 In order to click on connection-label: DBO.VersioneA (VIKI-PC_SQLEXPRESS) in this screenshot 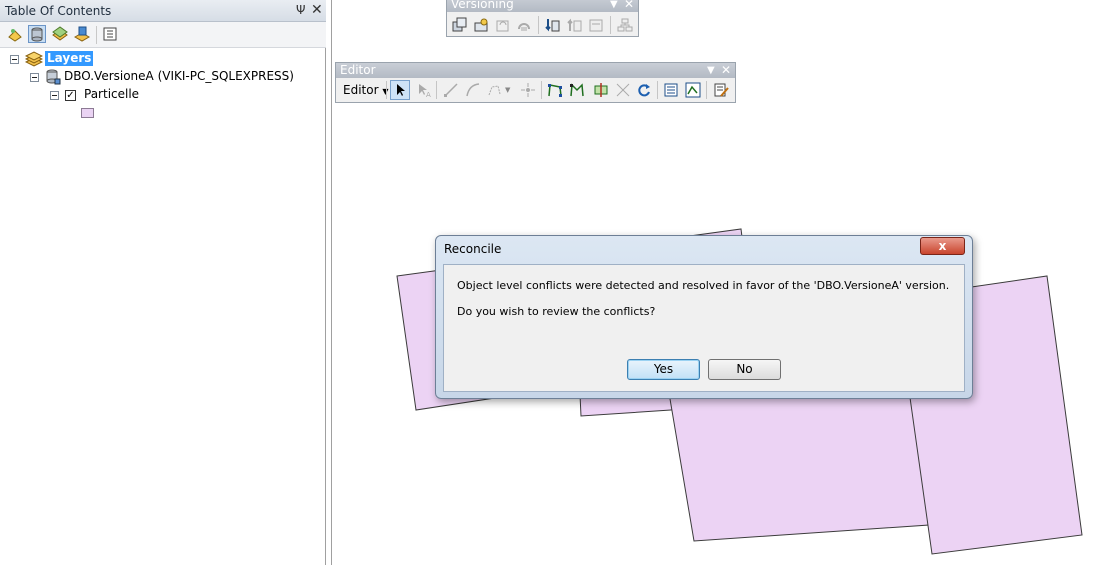, I will do `click(179, 76)`.